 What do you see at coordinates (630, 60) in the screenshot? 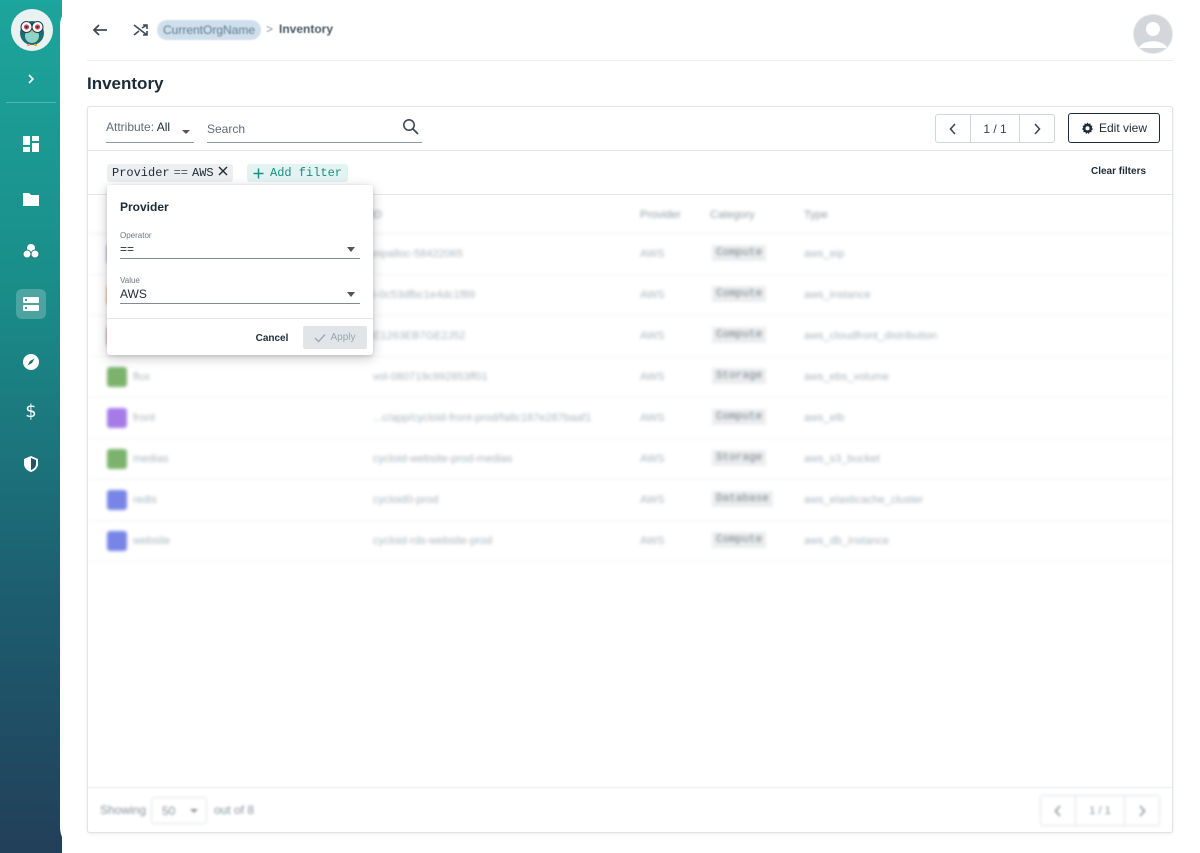
I see `header-divider` at bounding box center [630, 60].